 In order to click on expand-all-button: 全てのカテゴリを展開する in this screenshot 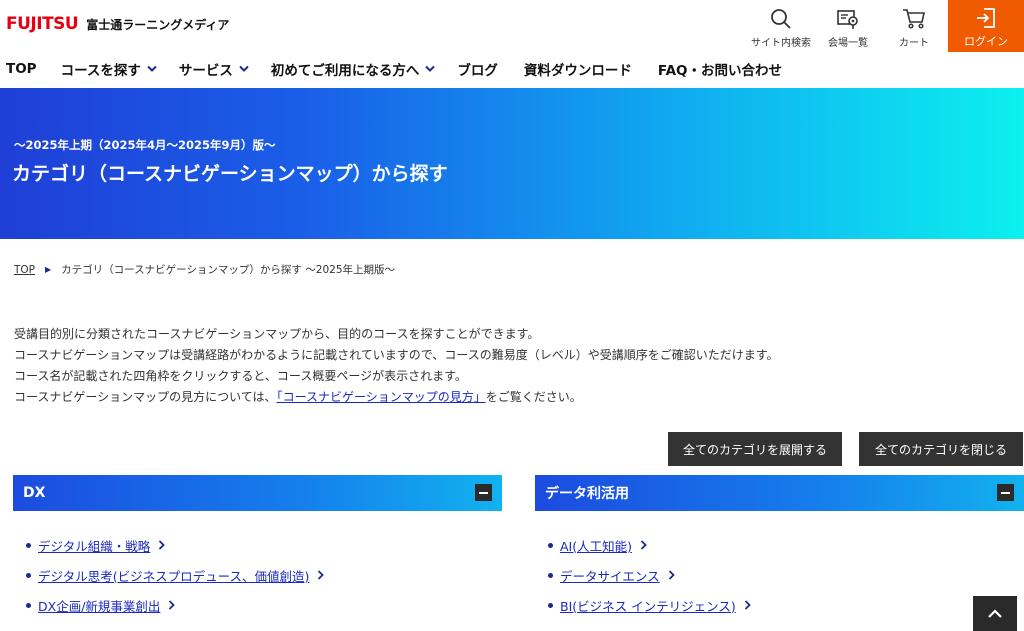, I will do `click(755, 449)`.